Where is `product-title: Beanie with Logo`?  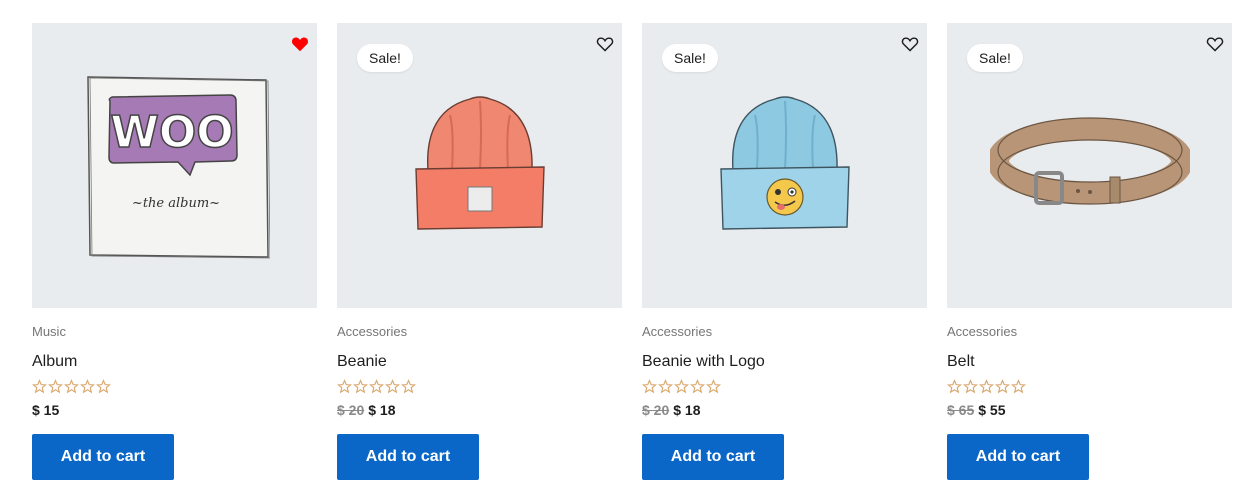 product-title: Beanie with Logo is located at coordinates (784, 363).